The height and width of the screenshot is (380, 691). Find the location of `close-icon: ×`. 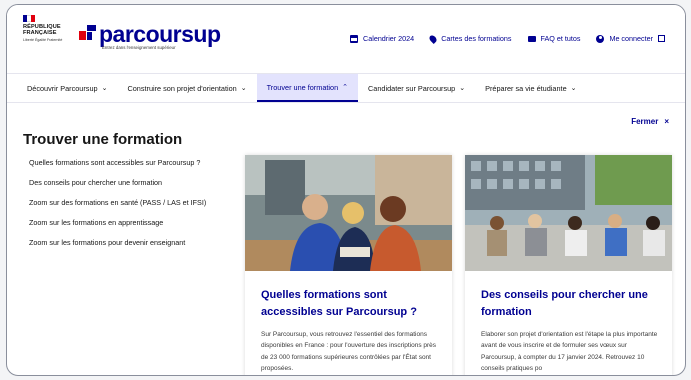

close-icon: × is located at coordinates (666, 121).